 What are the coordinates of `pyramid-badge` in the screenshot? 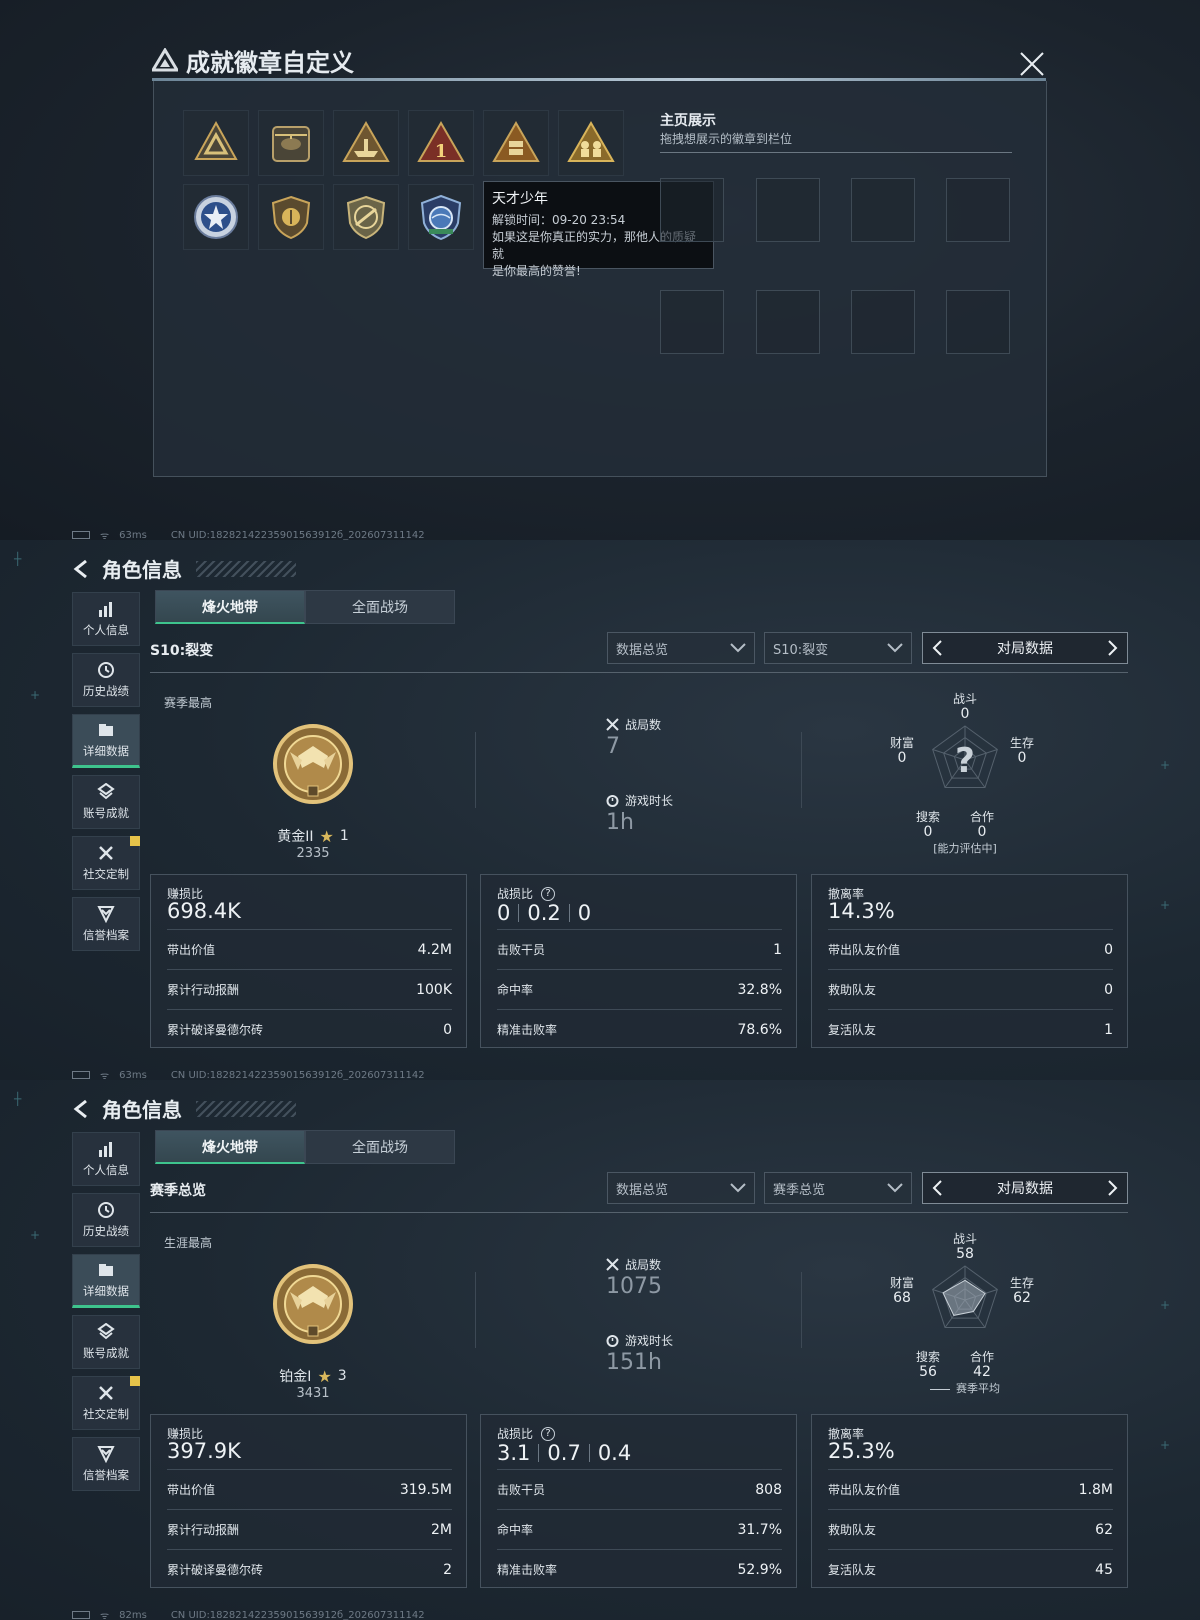 It's located at (216, 143).